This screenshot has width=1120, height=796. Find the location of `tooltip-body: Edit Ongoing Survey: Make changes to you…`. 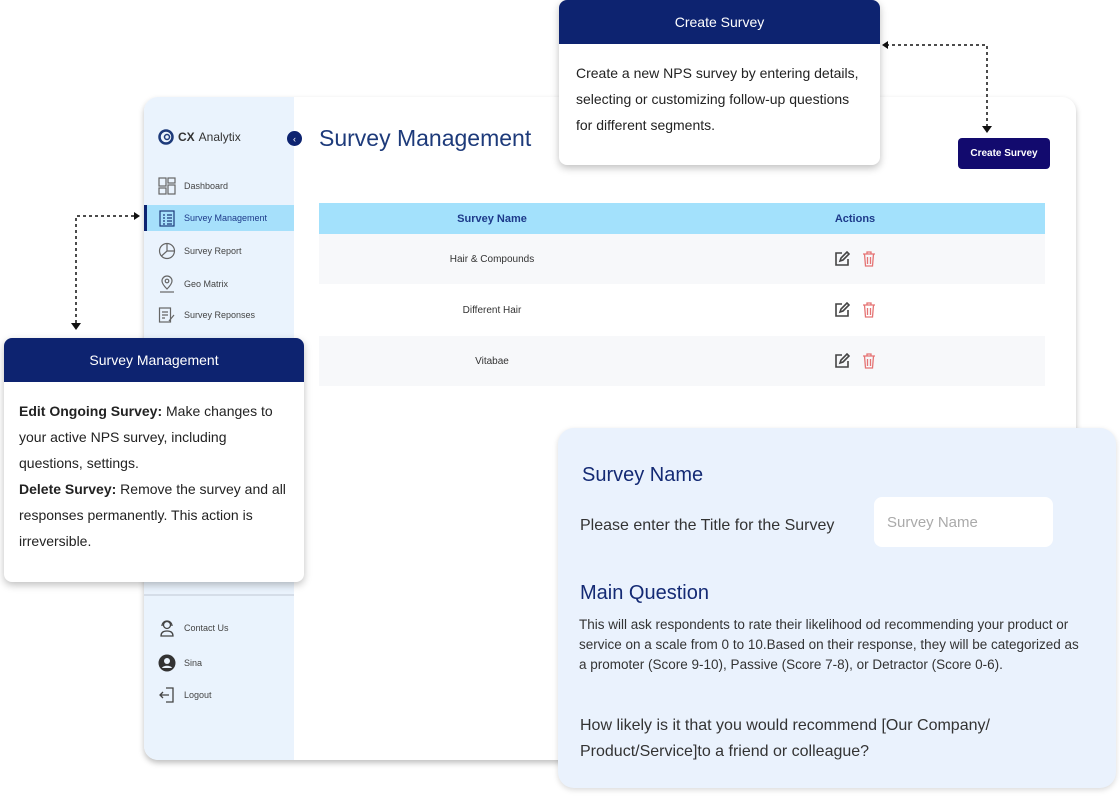

tooltip-body: Edit Ongoing Survey: Make changes to you… is located at coordinates (154, 476).